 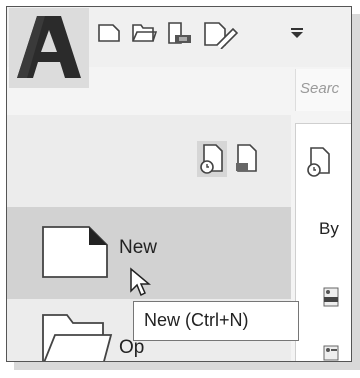 What do you see at coordinates (138, 247) in the screenshot?
I see `menu-item-new-label: New` at bounding box center [138, 247].